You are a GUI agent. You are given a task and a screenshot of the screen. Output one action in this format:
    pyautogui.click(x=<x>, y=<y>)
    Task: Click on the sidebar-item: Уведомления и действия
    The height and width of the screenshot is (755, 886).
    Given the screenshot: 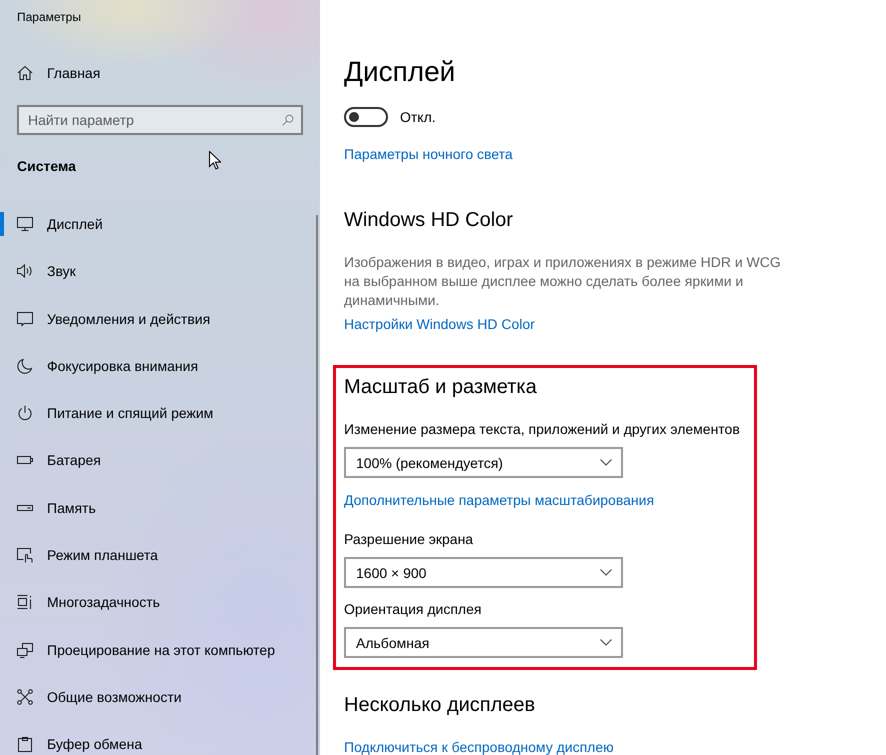 What is the action you would take?
    pyautogui.click(x=108, y=318)
    